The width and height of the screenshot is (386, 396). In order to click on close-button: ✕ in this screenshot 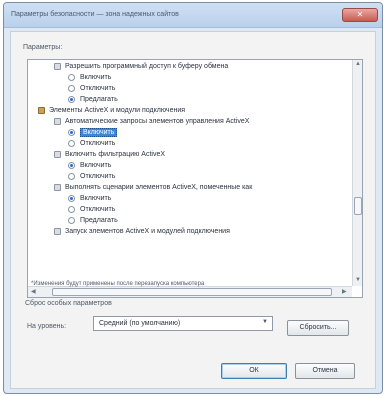, I will do `click(360, 15)`.